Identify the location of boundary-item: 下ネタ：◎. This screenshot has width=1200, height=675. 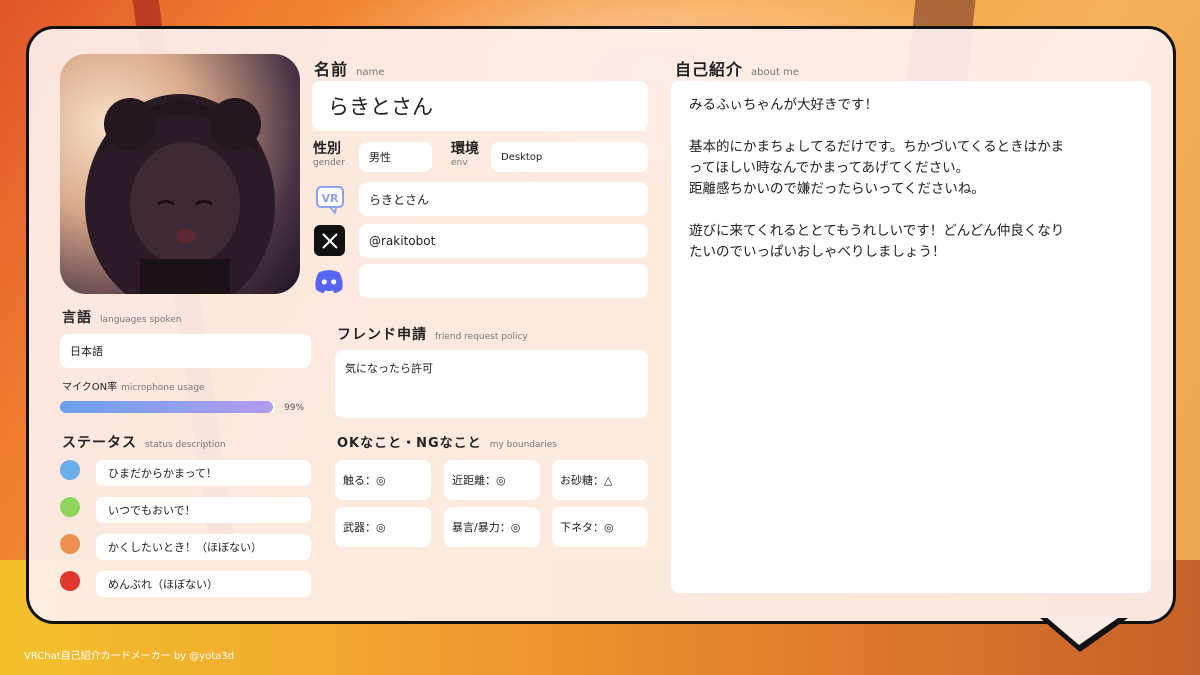
(600, 527).